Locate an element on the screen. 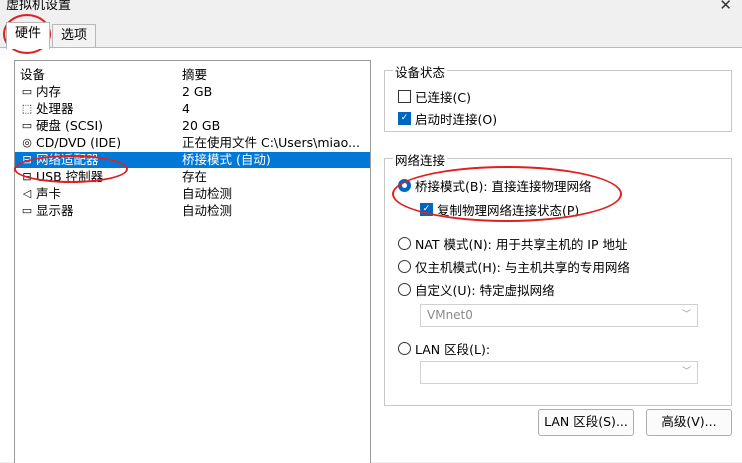  cdrom-icon: ◎ is located at coordinates (27, 142).